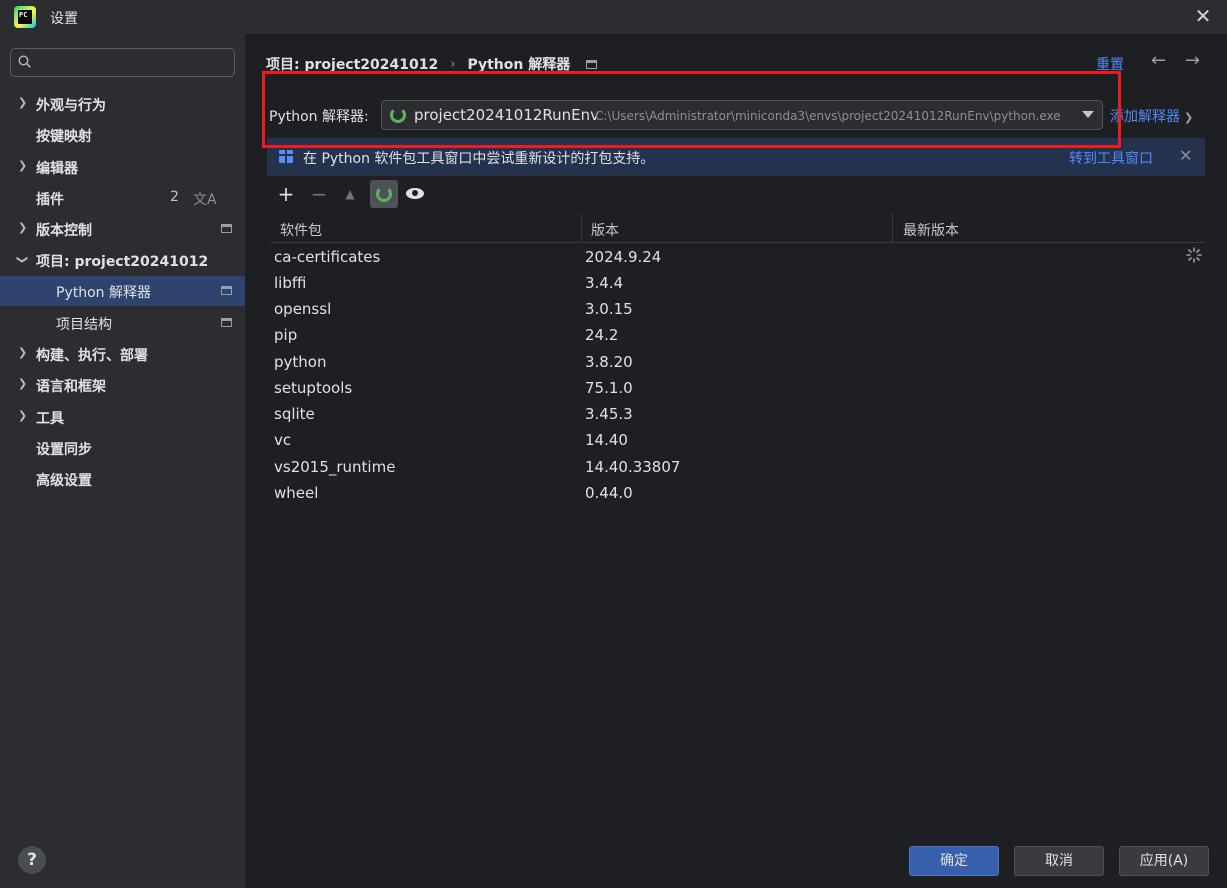  What do you see at coordinates (64, 137) in the screenshot?
I see `sidebar-item-label: 按键映射` at bounding box center [64, 137].